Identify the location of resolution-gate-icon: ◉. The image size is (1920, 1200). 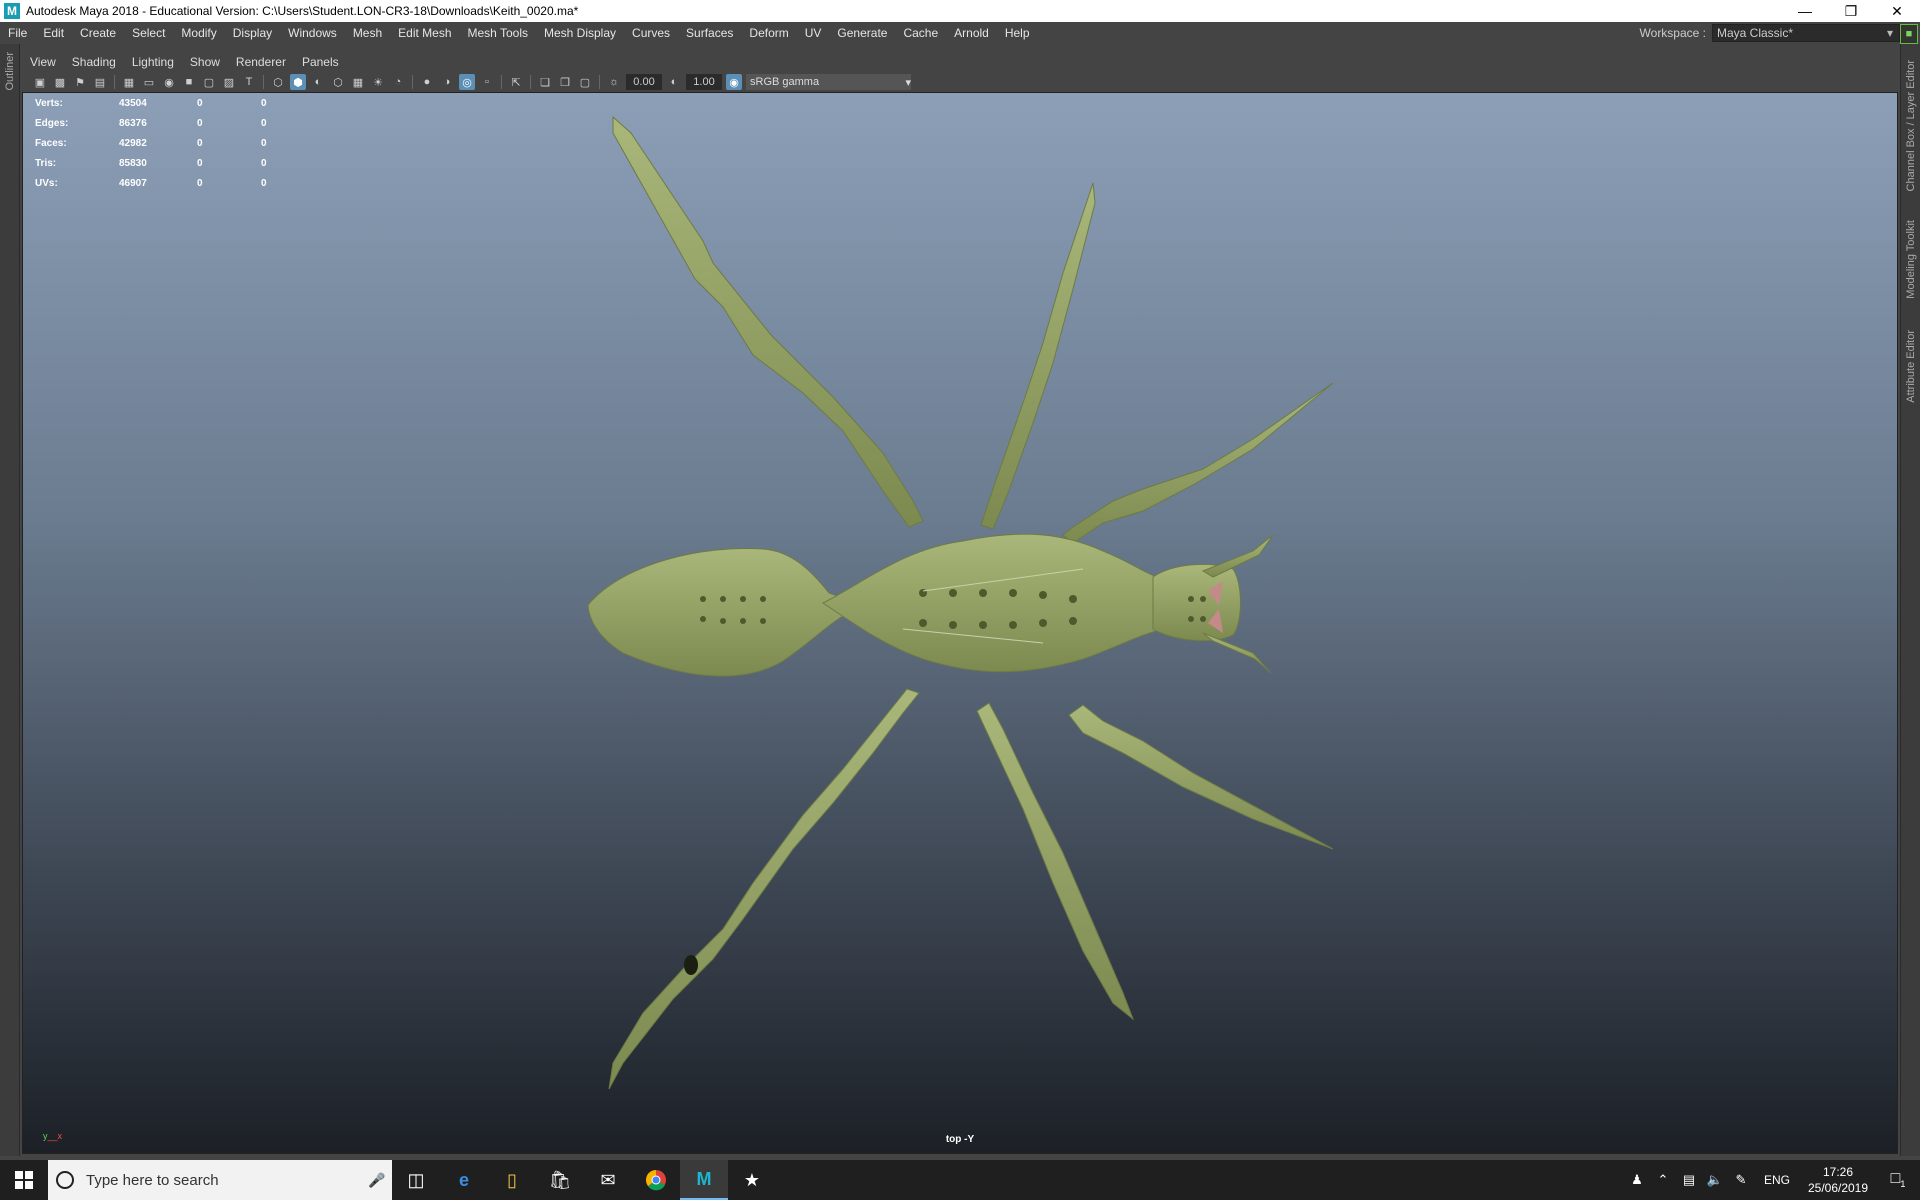
(169, 82).